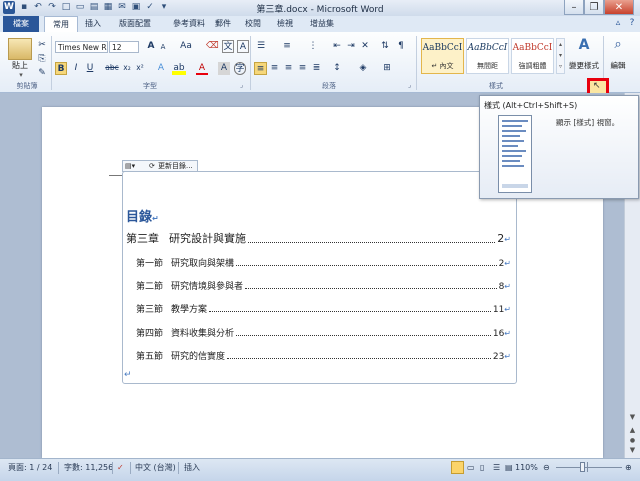 This screenshot has height=481, width=640. What do you see at coordinates (632, 431) in the screenshot?
I see `previous-page-icon: ▲` at bounding box center [632, 431].